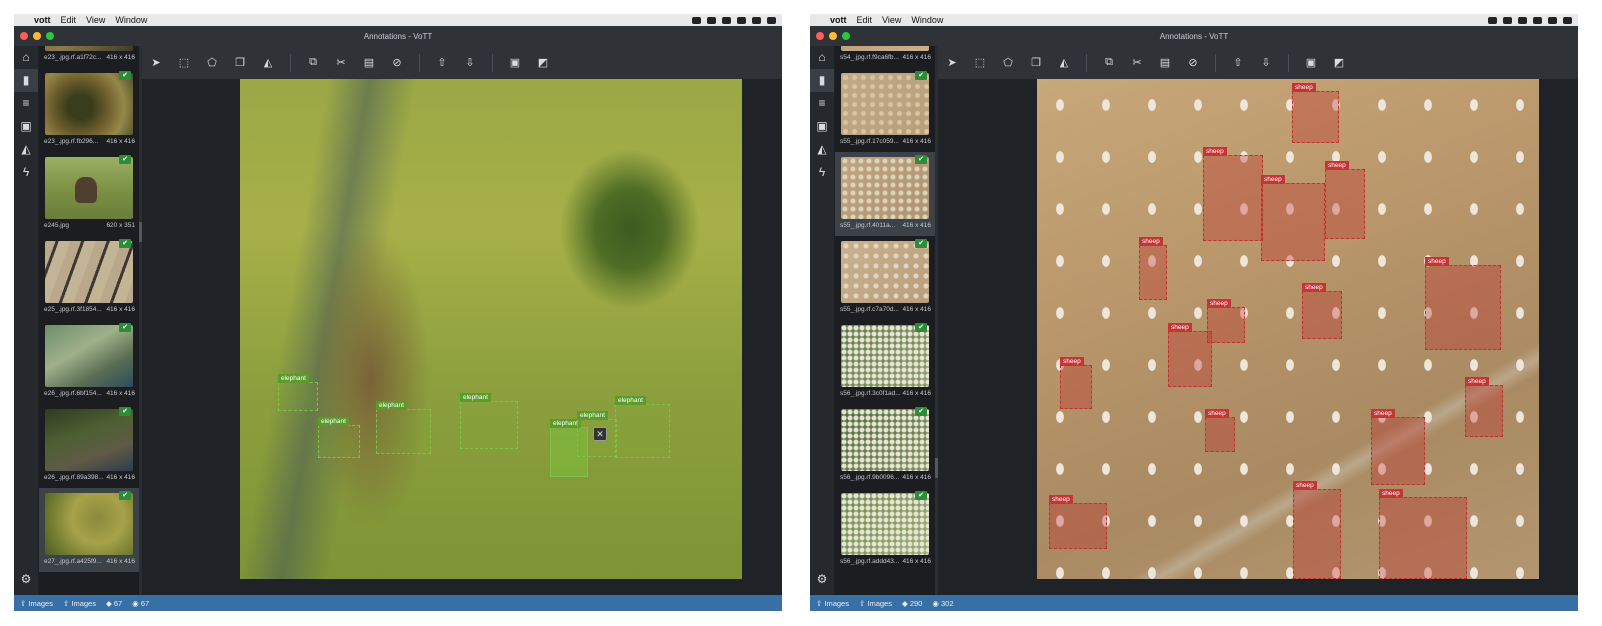 The width and height of the screenshot is (1602, 626). Describe the element at coordinates (89, 194) in the screenshot. I see `thumbnail-item: ✔ e245.jpg 620 x 351` at that location.